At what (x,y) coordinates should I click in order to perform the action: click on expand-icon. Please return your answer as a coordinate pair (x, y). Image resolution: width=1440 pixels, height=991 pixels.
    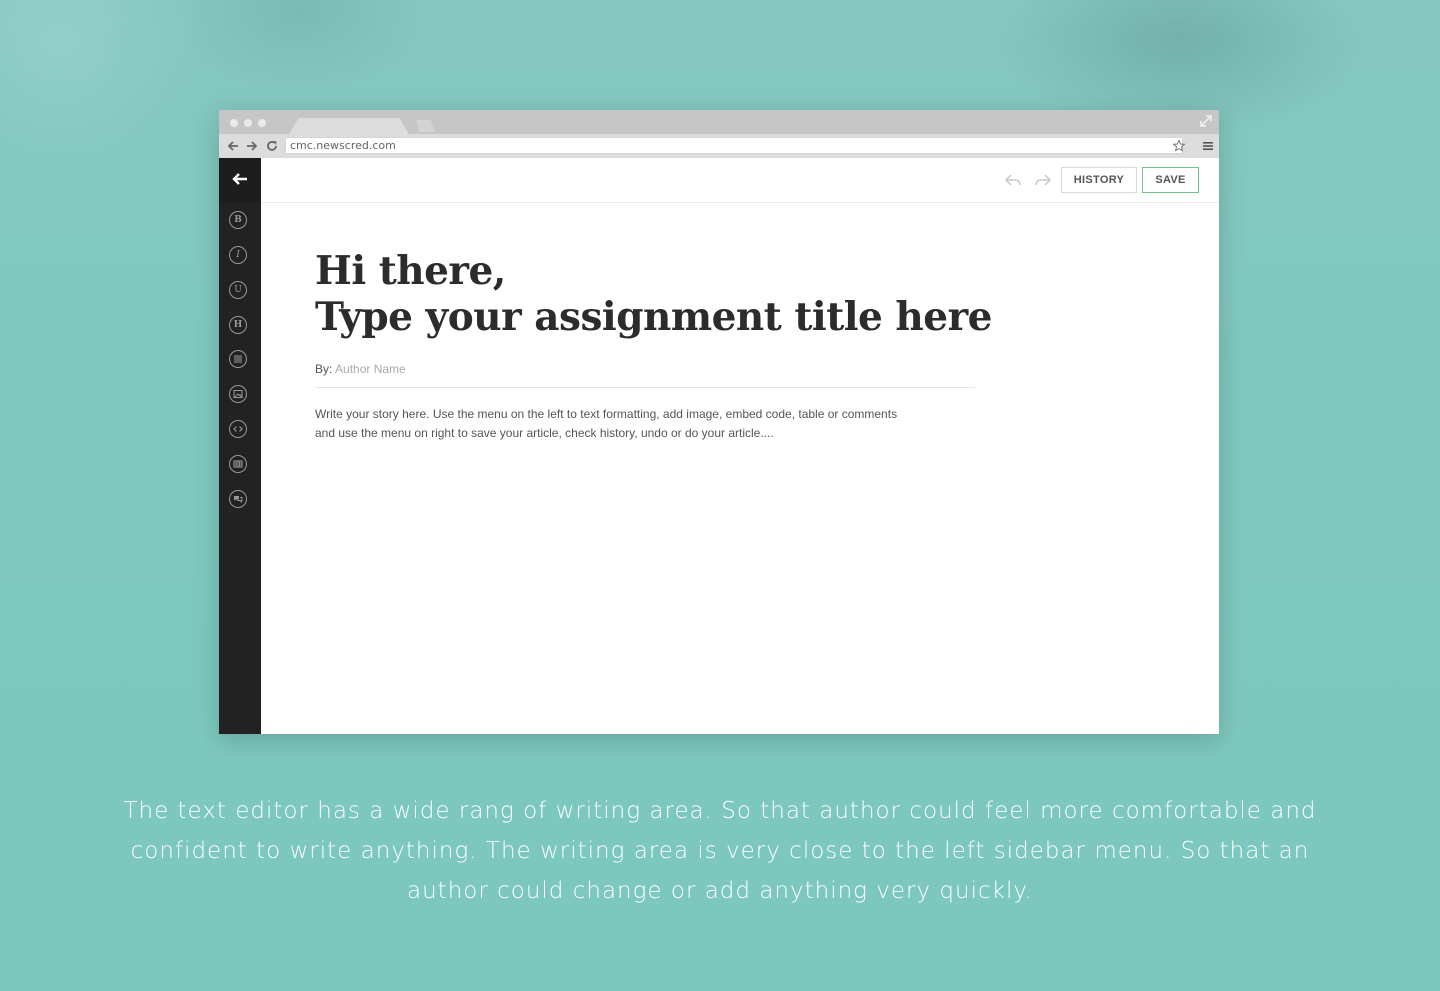
    Looking at the image, I should click on (1206, 121).